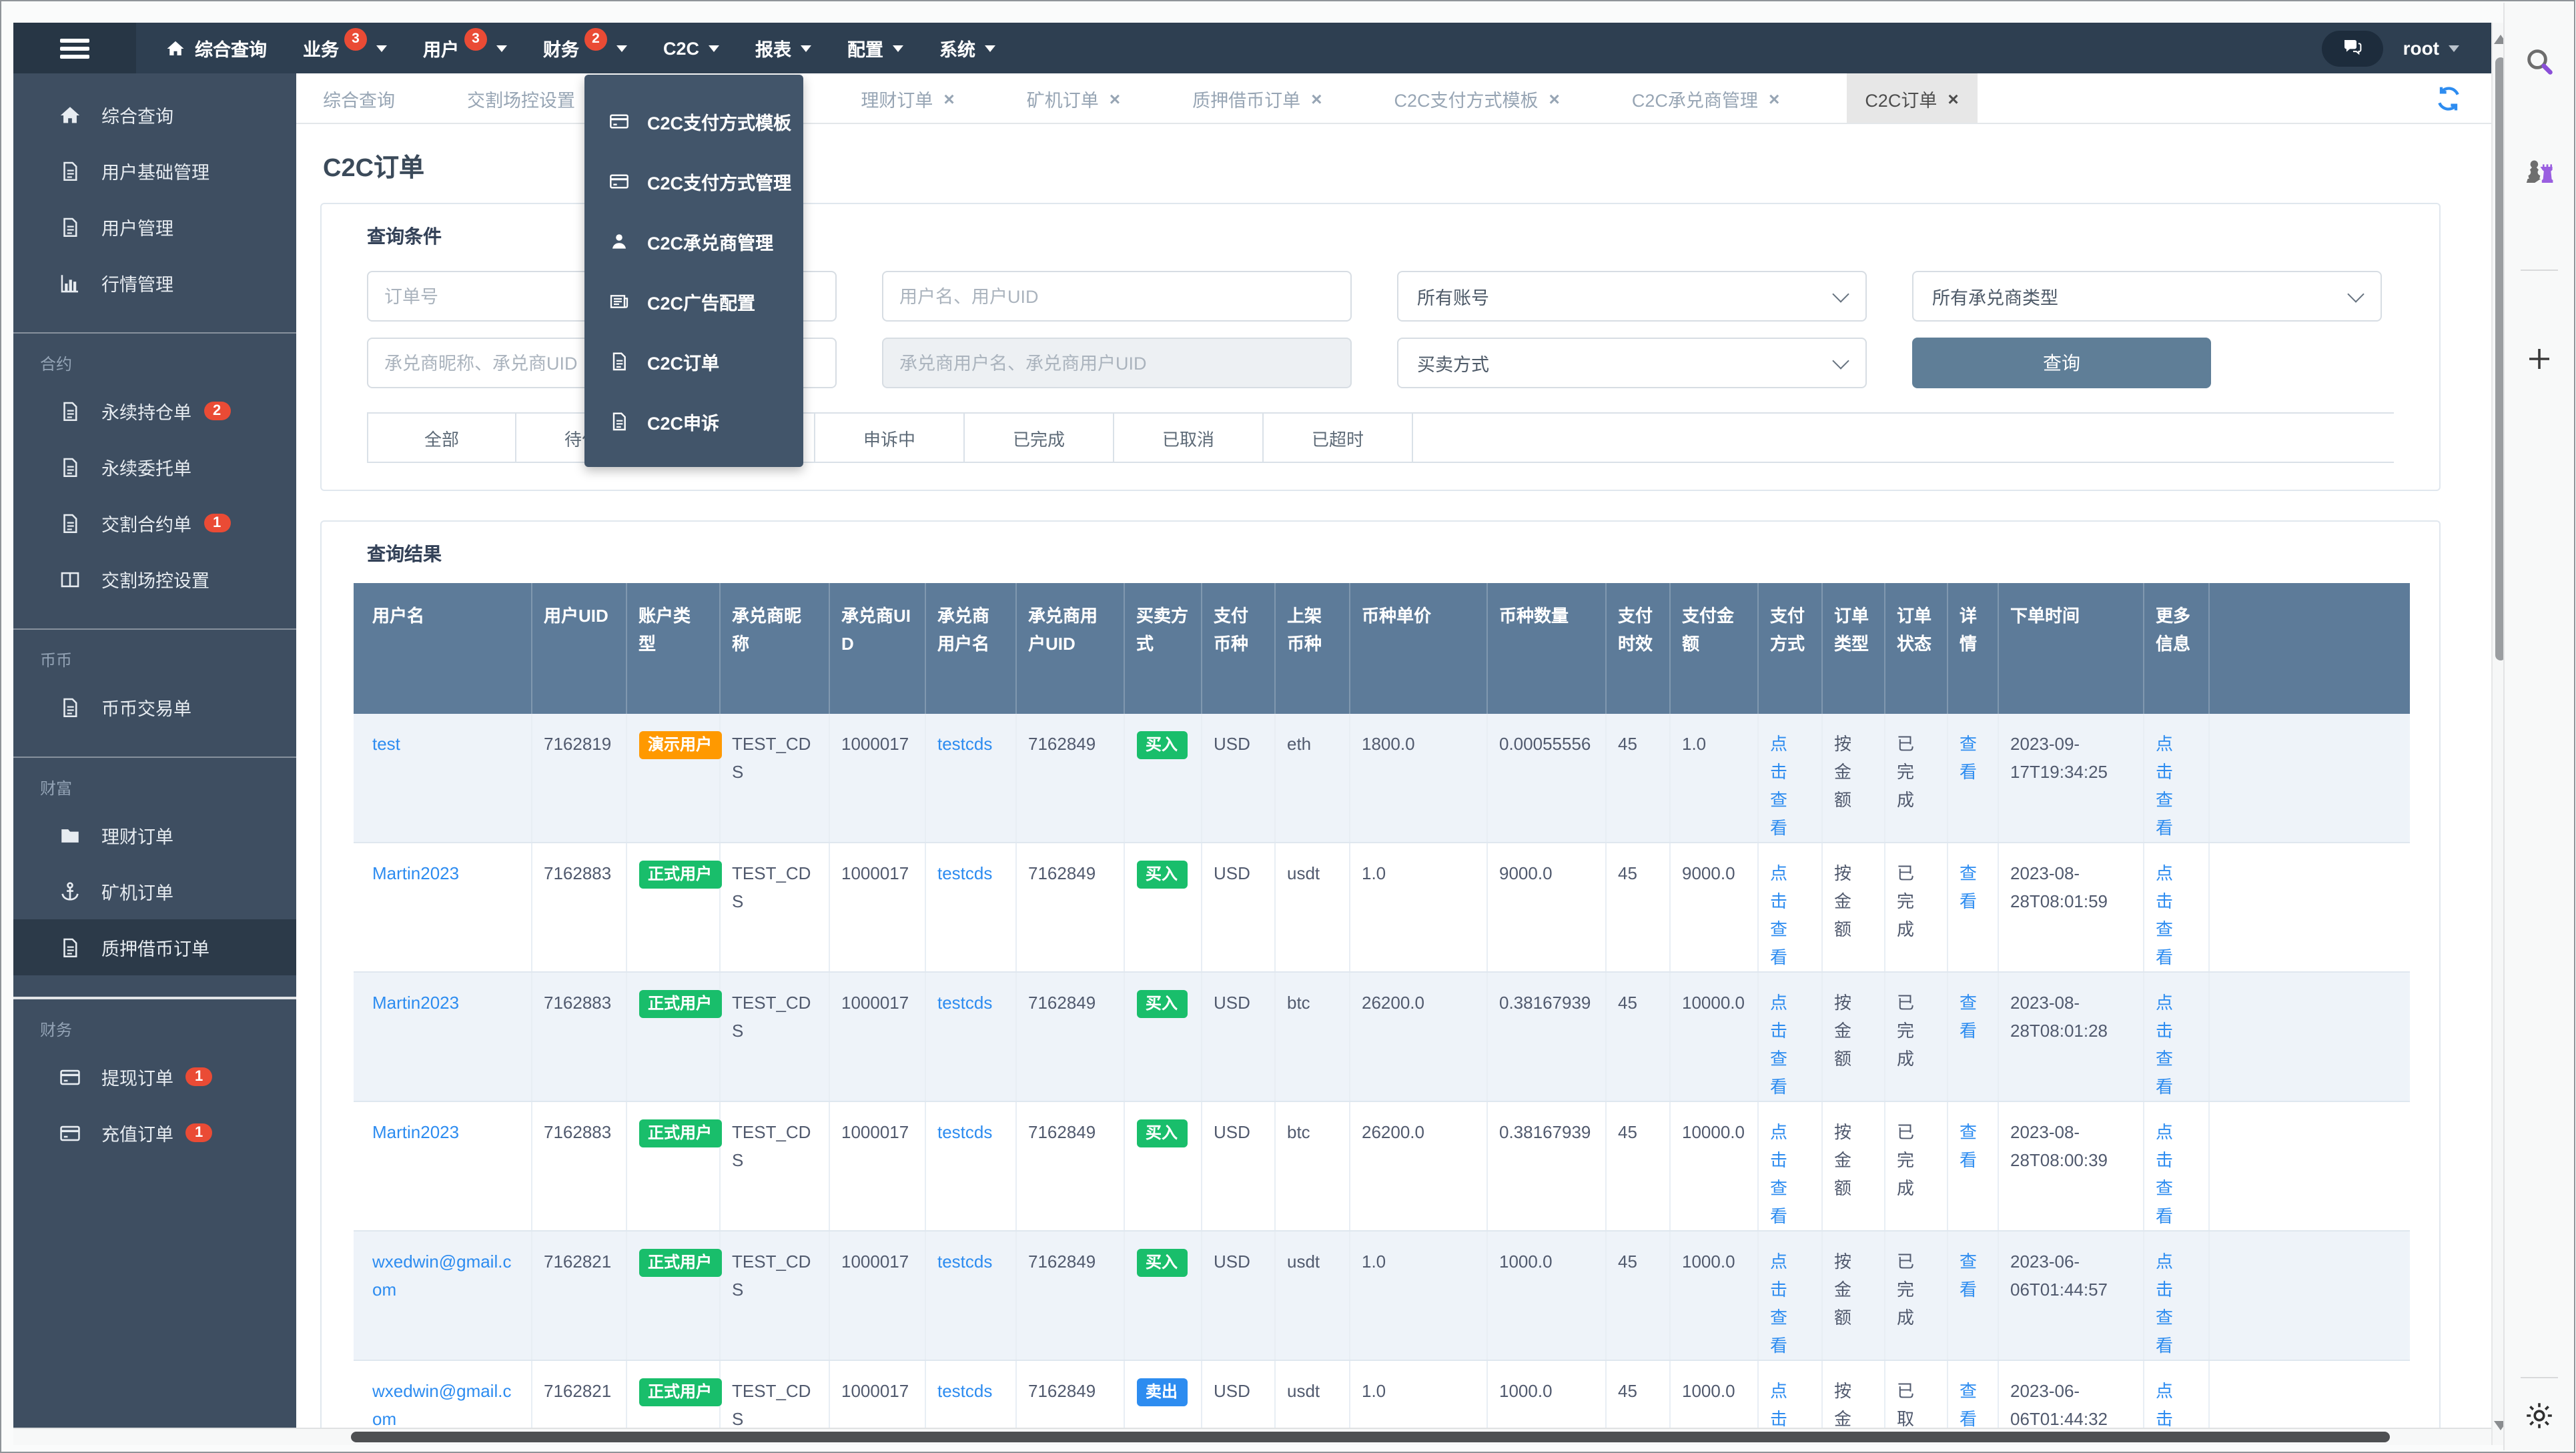  What do you see at coordinates (154, 1133) in the screenshot?
I see `sidebar-item-deposit-orders: 充值订单 1` at bounding box center [154, 1133].